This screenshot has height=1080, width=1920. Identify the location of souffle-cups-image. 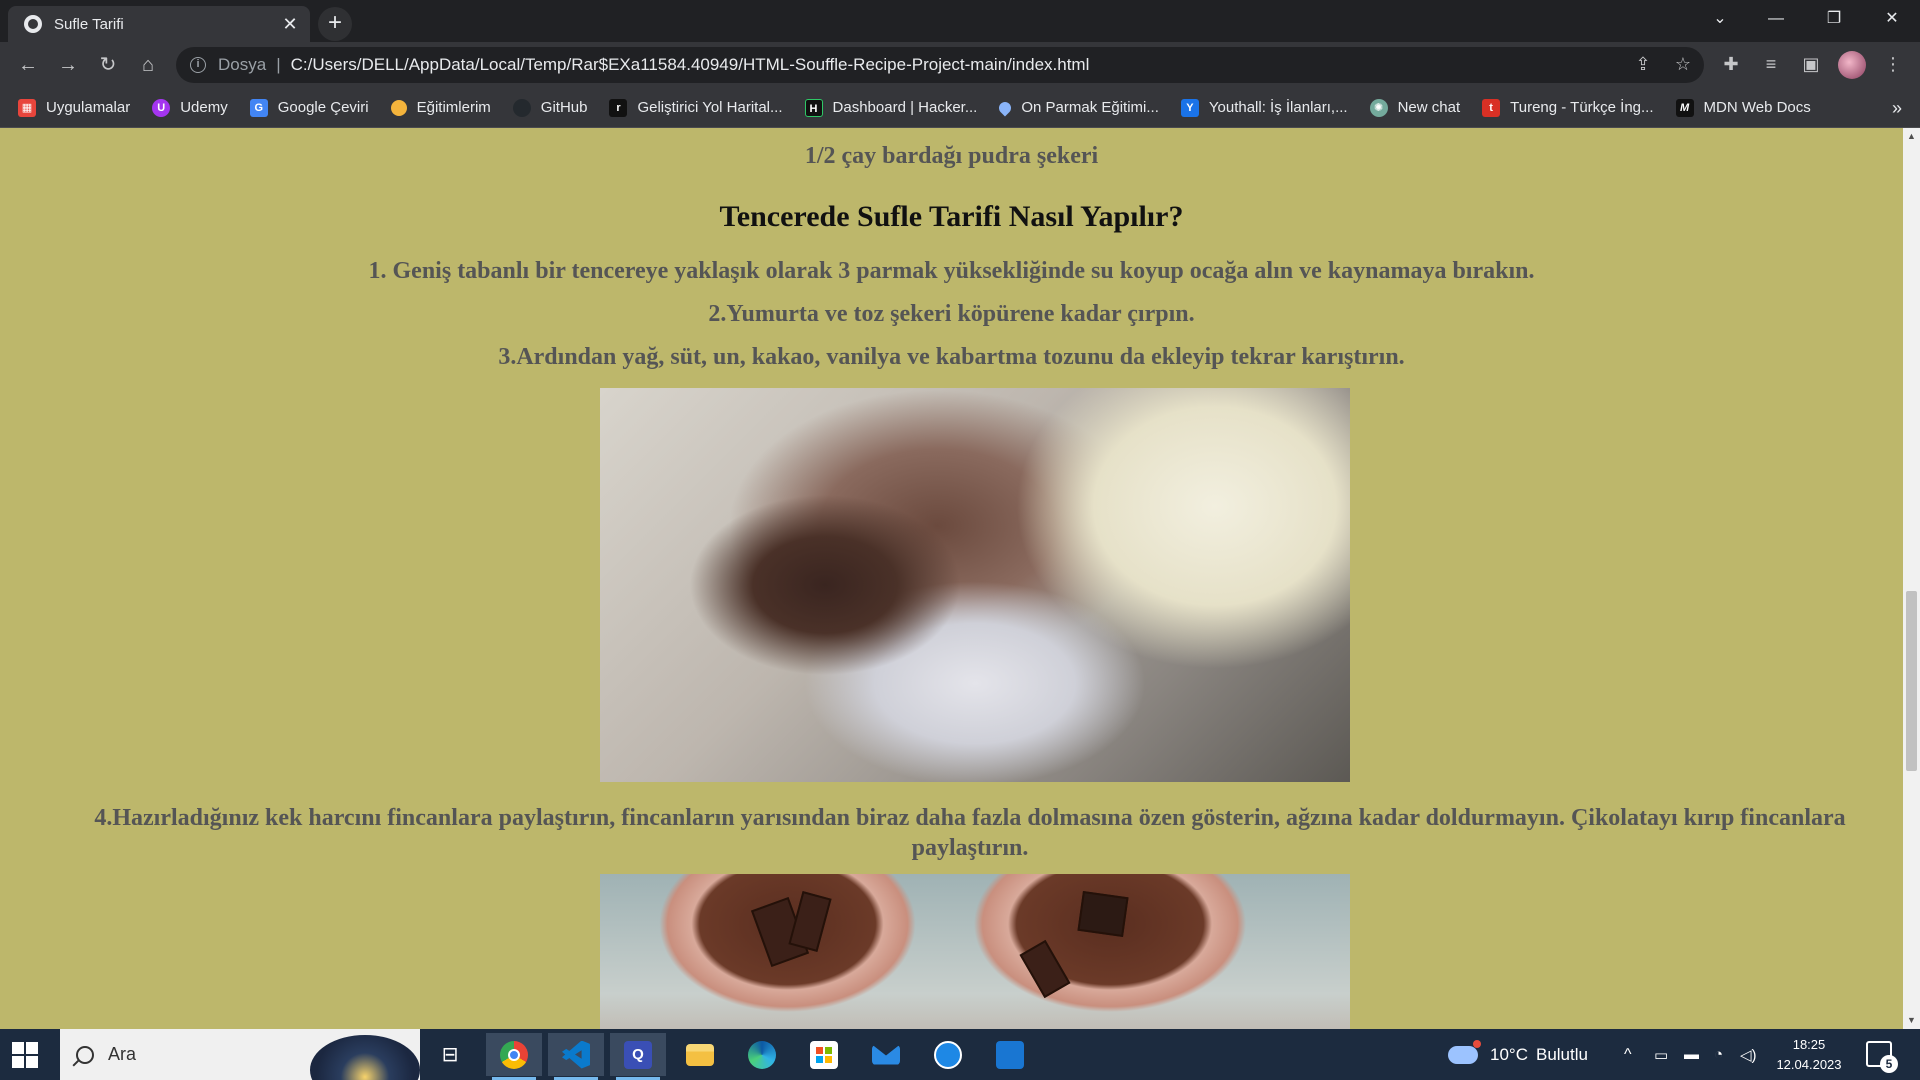
(975, 951).